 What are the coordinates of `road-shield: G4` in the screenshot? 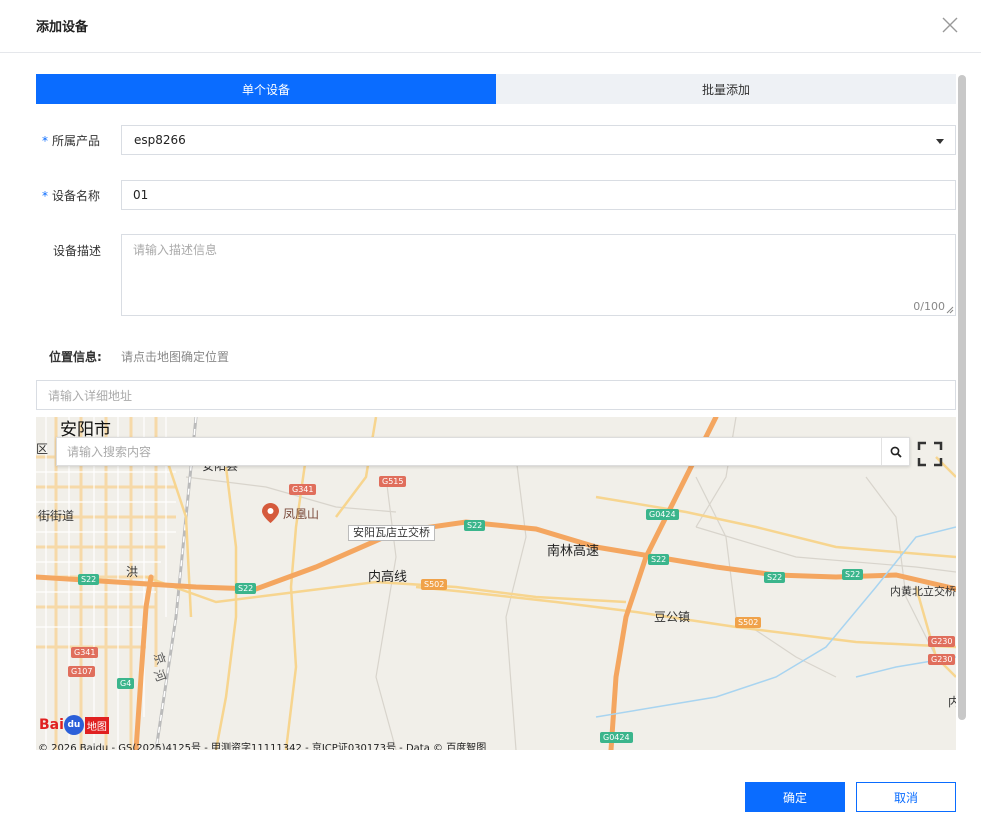 It's located at (126, 683).